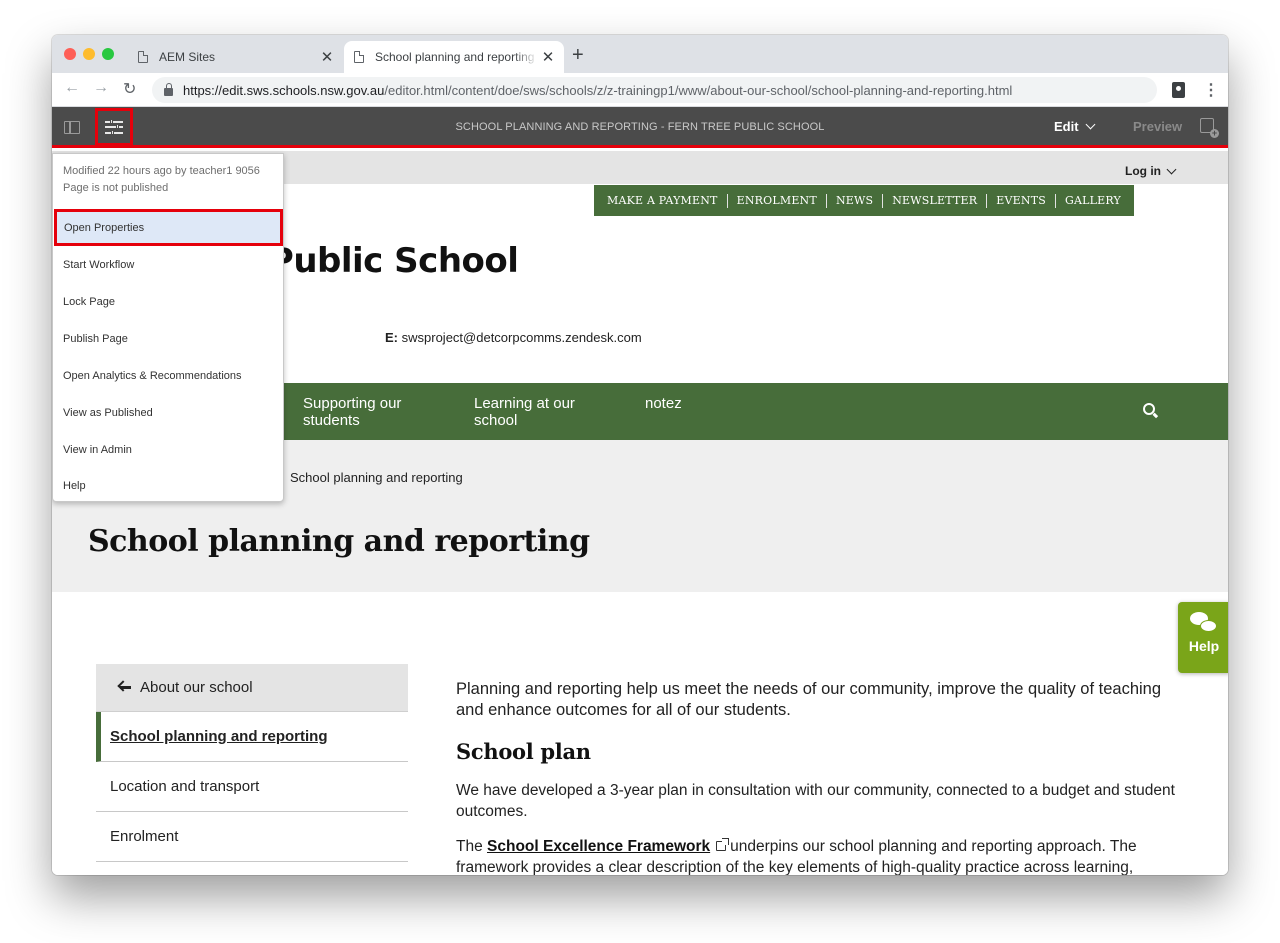 This screenshot has width=1280, height=943. What do you see at coordinates (252, 837) in the screenshot?
I see `sidenav-item-enrolment: Enrolment` at bounding box center [252, 837].